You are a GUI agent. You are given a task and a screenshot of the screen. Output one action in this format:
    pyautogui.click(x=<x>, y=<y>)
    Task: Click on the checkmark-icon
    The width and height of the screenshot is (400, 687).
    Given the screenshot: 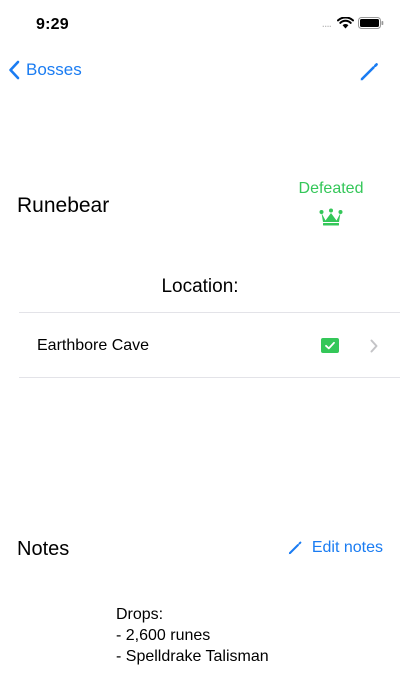 What is the action you would take?
    pyautogui.click(x=330, y=345)
    